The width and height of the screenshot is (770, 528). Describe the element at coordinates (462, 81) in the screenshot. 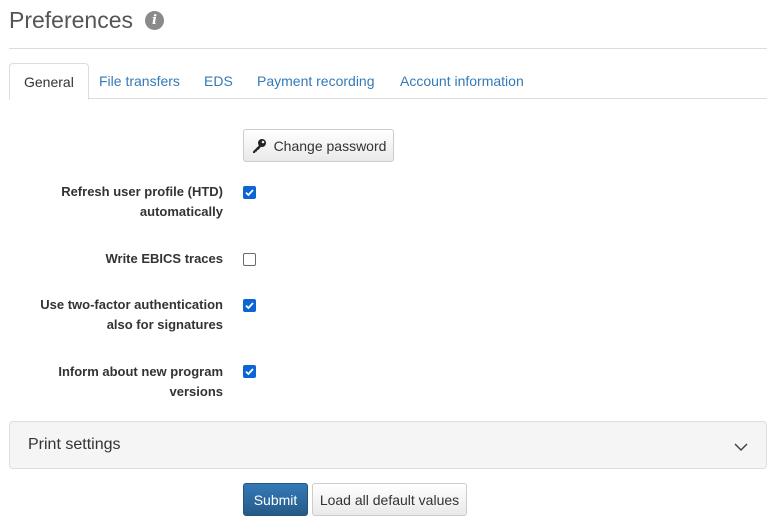

I see `tab-account-information: Account information` at that location.